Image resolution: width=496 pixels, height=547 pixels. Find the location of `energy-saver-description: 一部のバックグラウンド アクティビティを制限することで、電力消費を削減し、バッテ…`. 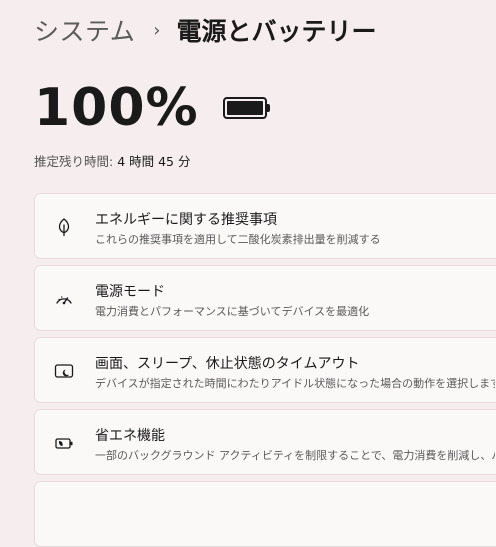

energy-saver-description: 一部のバックグラウンド アクティビティを制限することで、電力消費を削減し、バッテ… is located at coordinates (295, 455).